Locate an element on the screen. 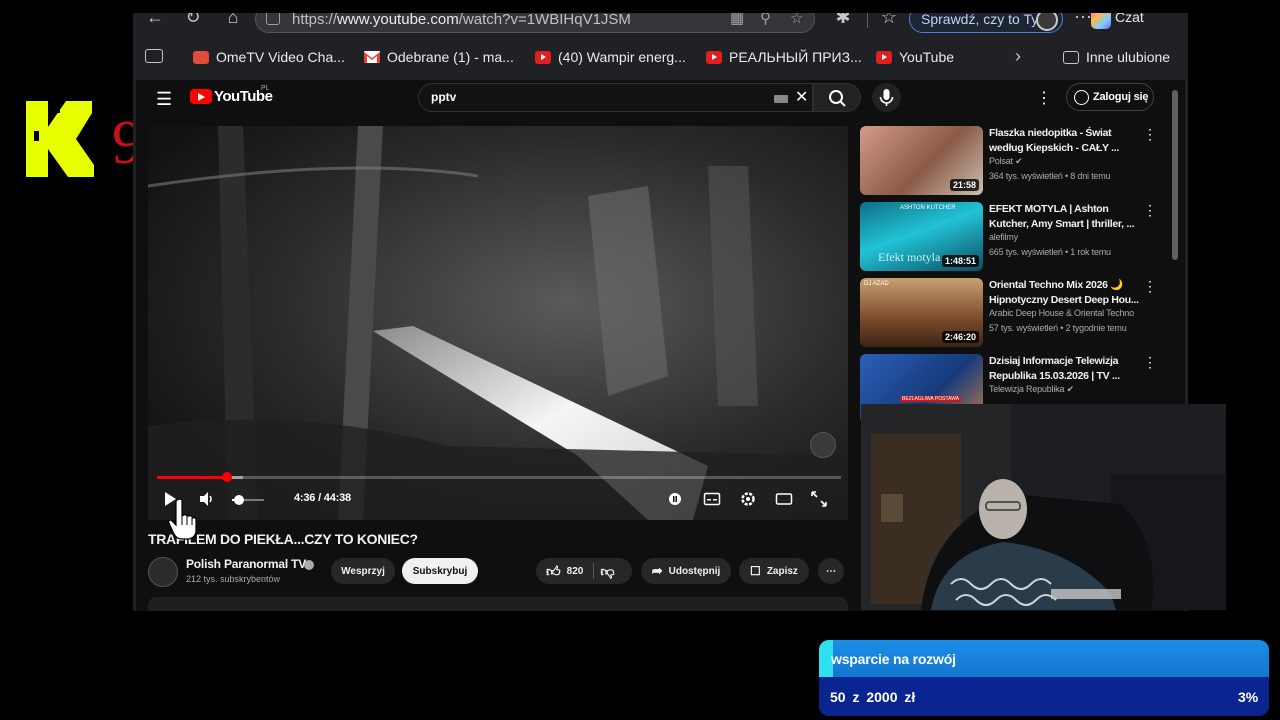 The height and width of the screenshot is (720, 1280). profile-prompt-button: Sprawdź, czy to Ty is located at coordinates (986, 23).